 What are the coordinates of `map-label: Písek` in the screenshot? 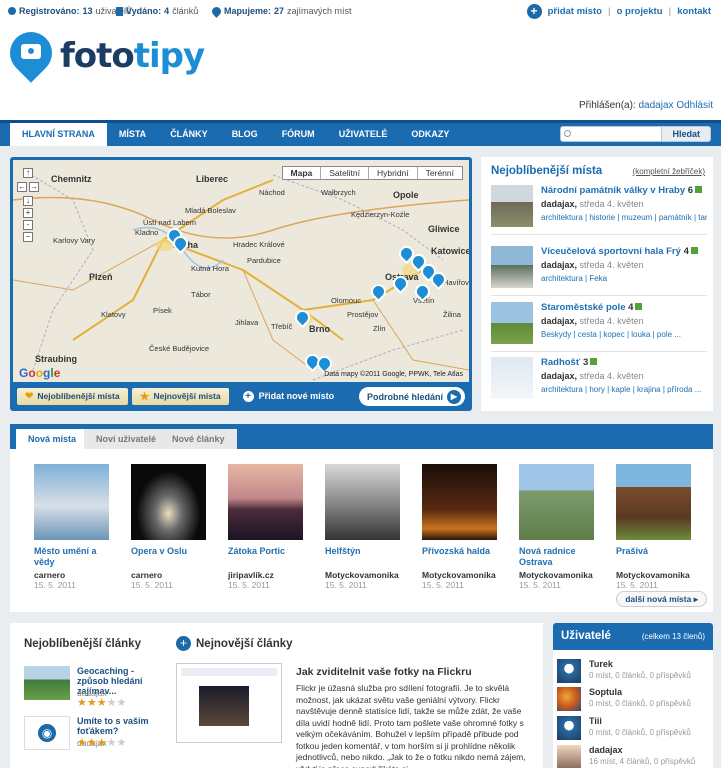 It's located at (162, 310).